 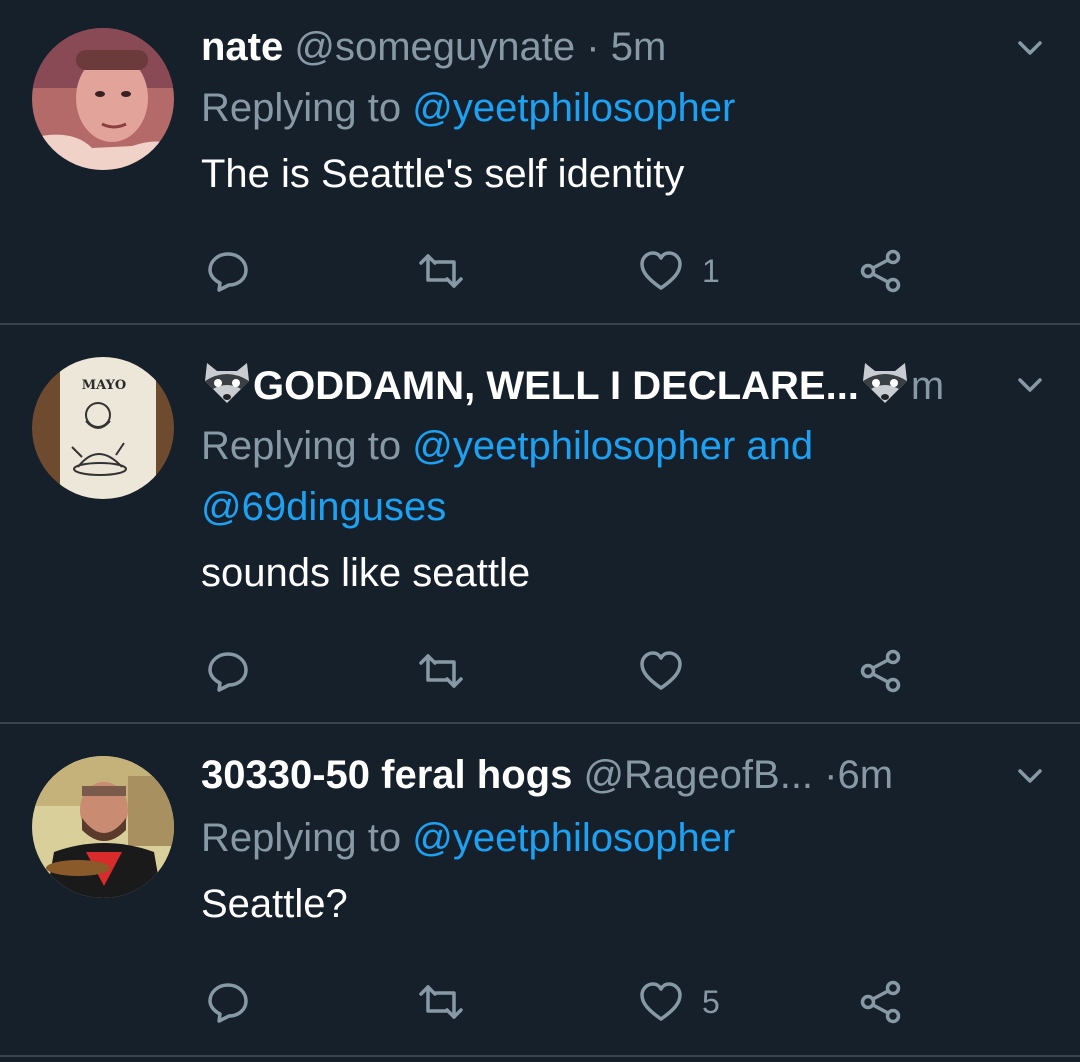 I want to click on like-button, so click(x=670, y=671).